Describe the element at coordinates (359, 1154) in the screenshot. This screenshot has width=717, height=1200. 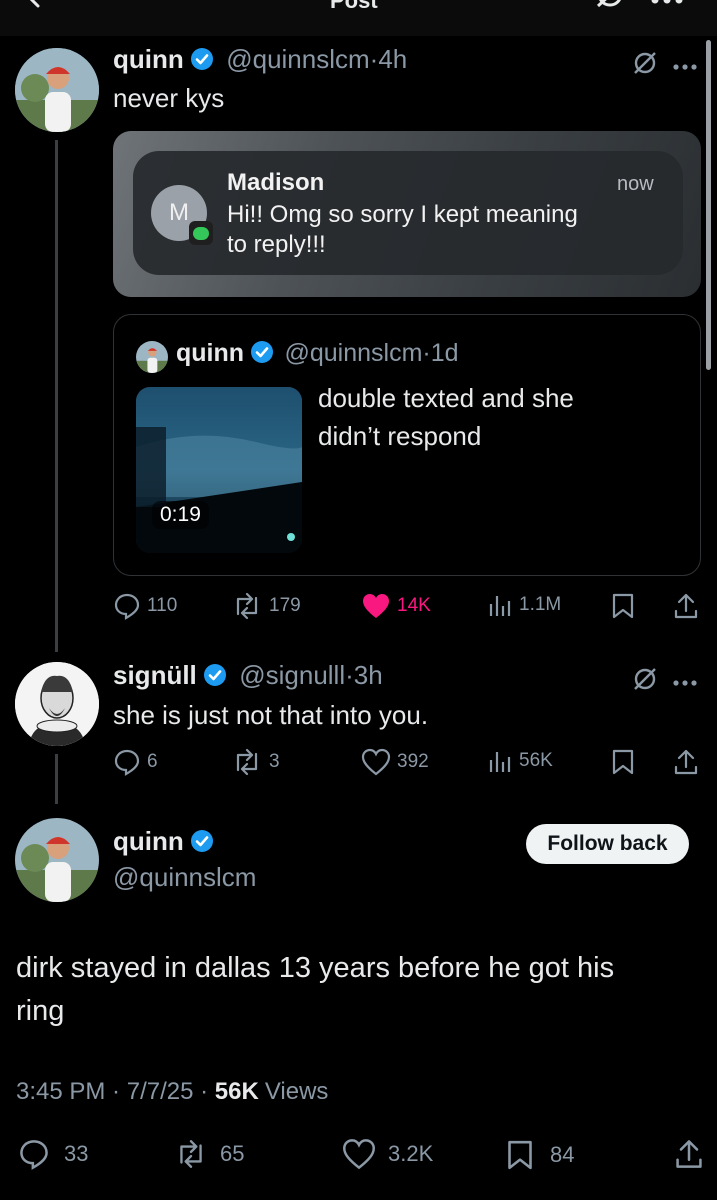
I see `heart-icon` at that location.